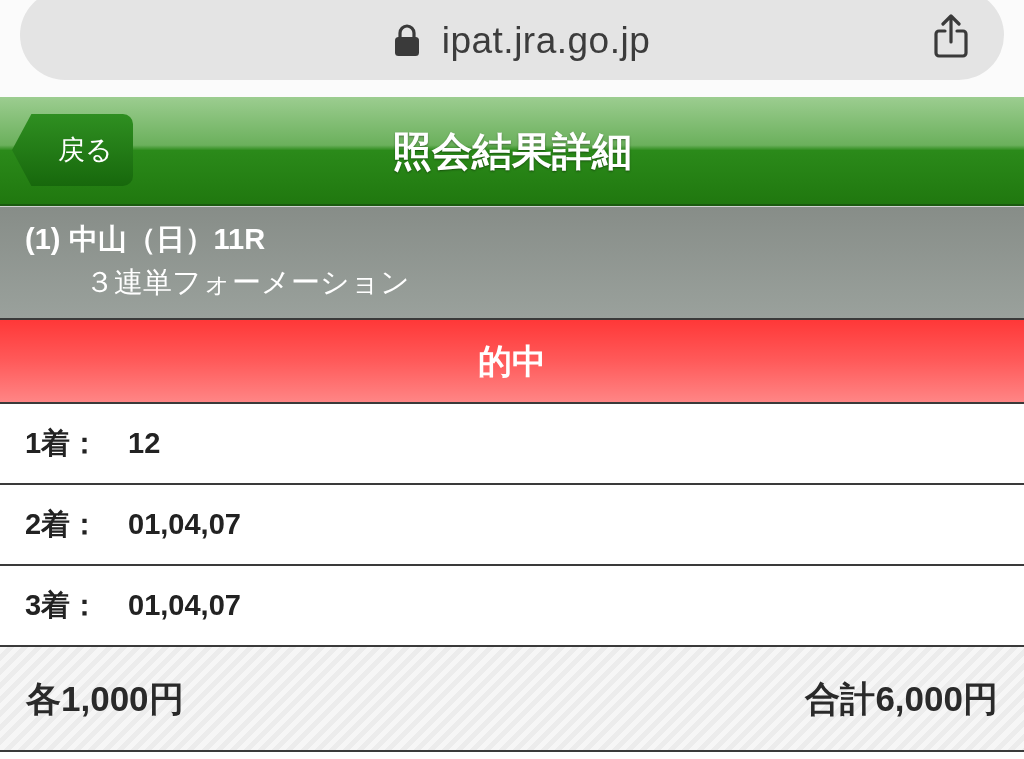 Image resolution: width=1024 pixels, height=759 pixels. Describe the element at coordinates (406, 40) in the screenshot. I see `lock-icon` at that location.